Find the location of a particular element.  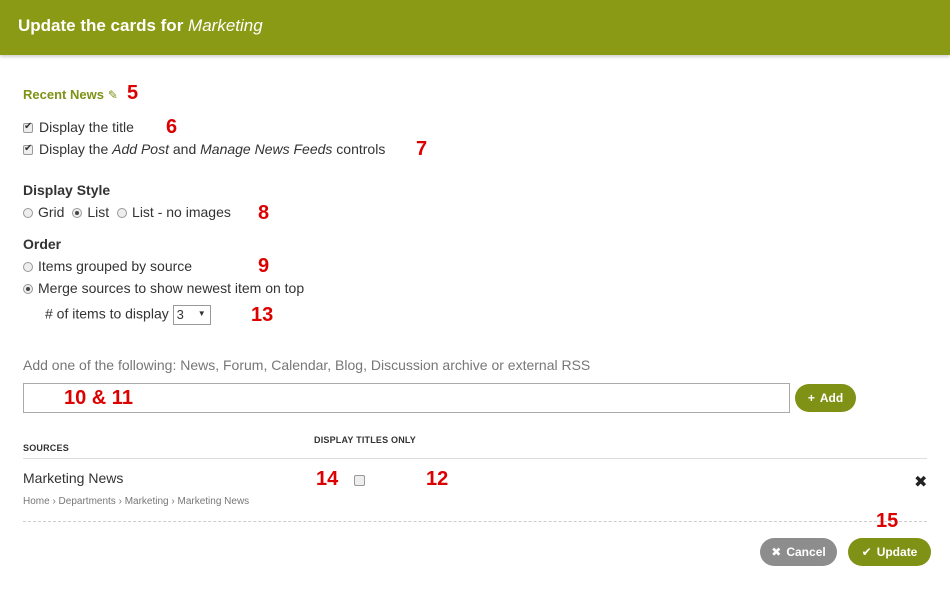

display-style-options: Grid List List - no images is located at coordinates (127, 212).